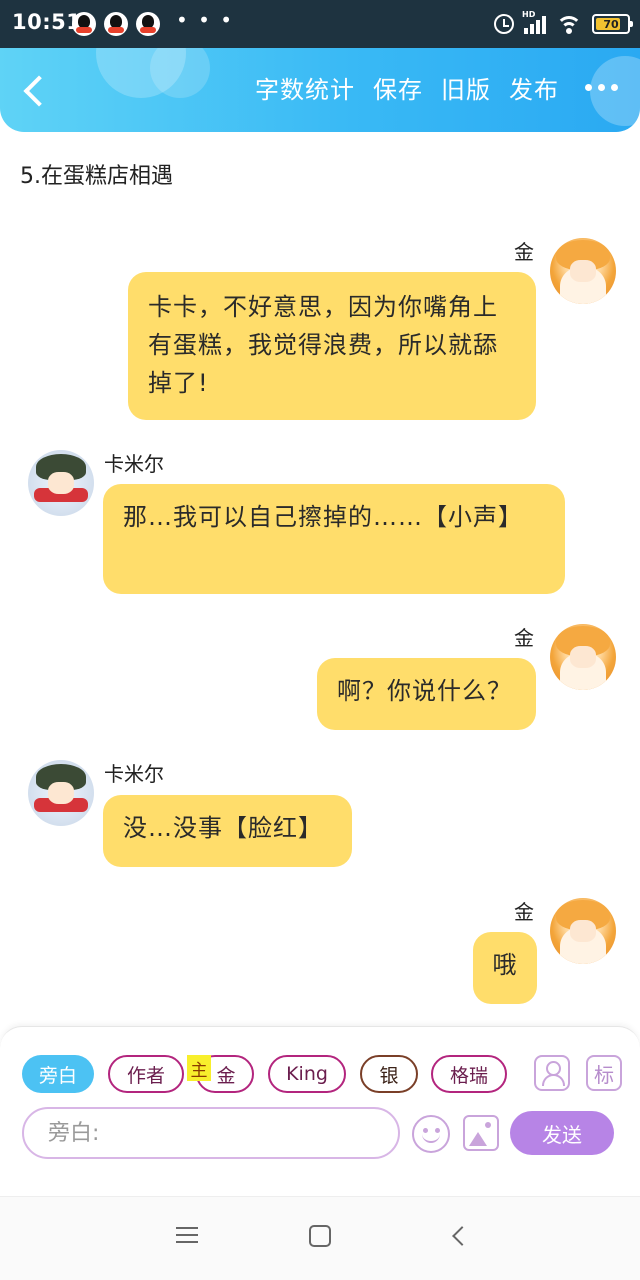  What do you see at coordinates (601, 87) in the screenshot?
I see `more-options-icon` at bounding box center [601, 87].